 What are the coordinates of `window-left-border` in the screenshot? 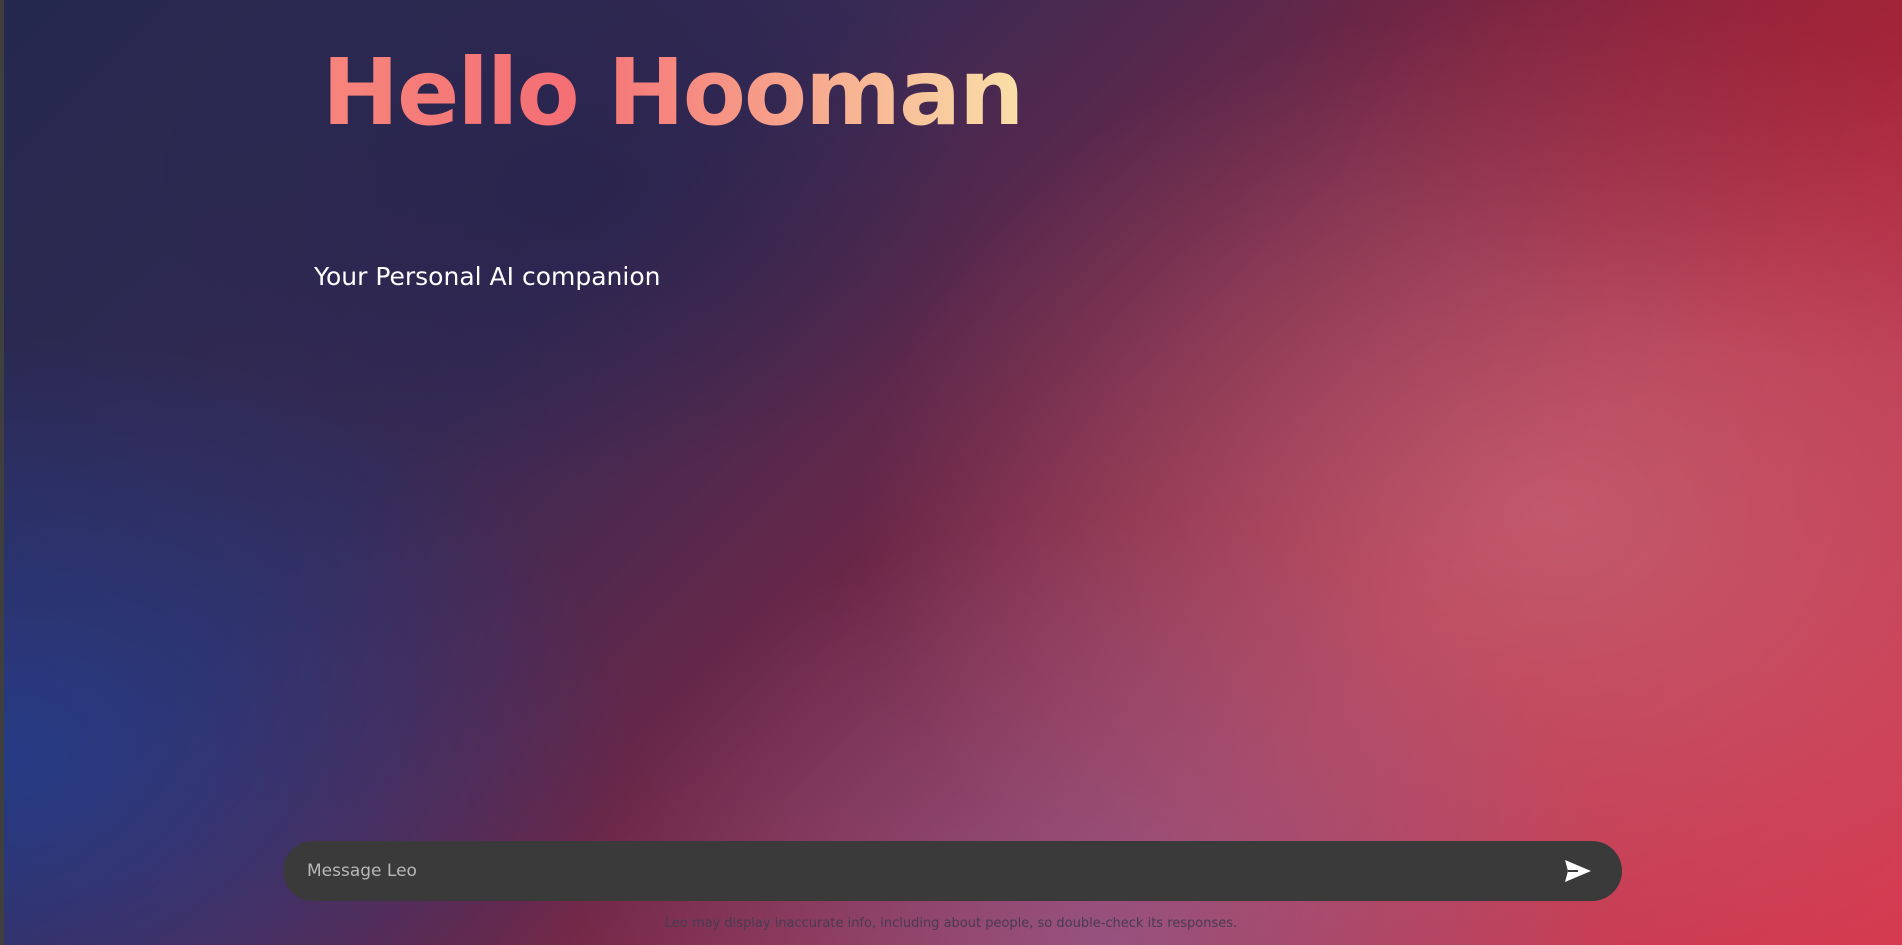 It's located at (2, 472).